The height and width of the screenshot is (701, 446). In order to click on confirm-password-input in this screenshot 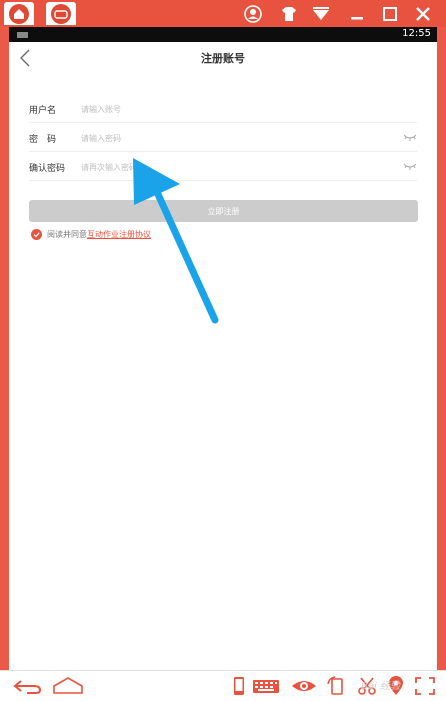, I will do `click(231, 167)`.